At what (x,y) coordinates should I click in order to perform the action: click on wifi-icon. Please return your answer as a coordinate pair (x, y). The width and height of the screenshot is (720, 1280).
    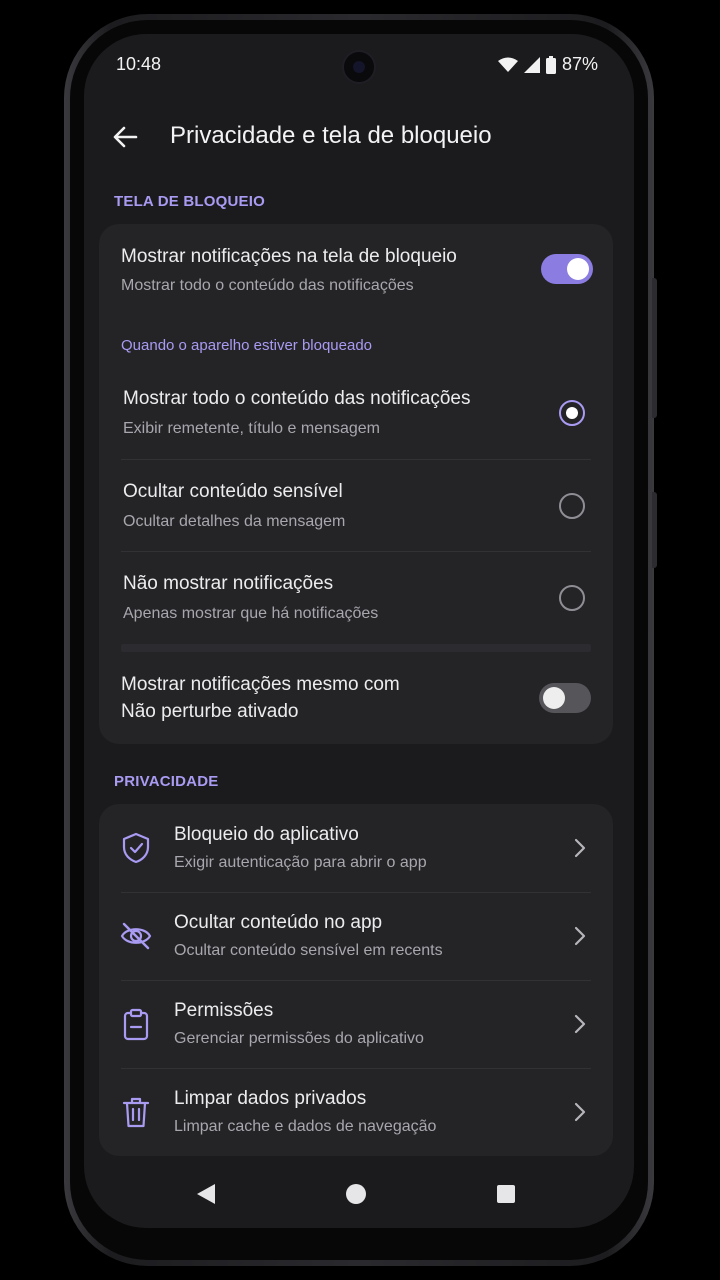
    Looking at the image, I should click on (507, 64).